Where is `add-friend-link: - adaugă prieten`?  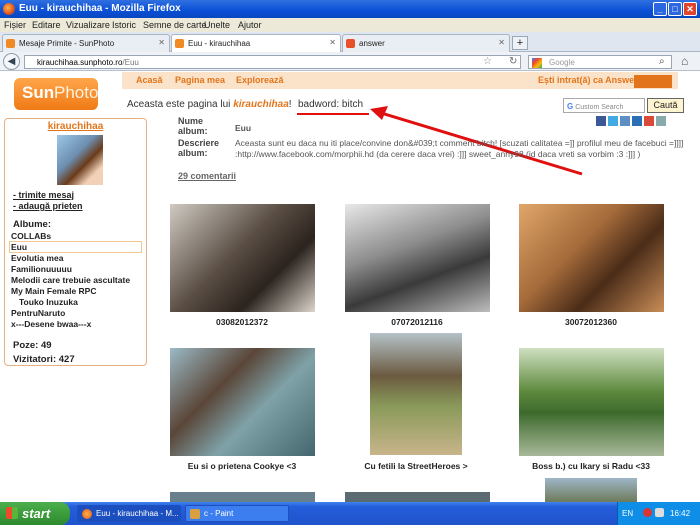
add-friend-link: - adaugă prieten is located at coordinates (48, 206).